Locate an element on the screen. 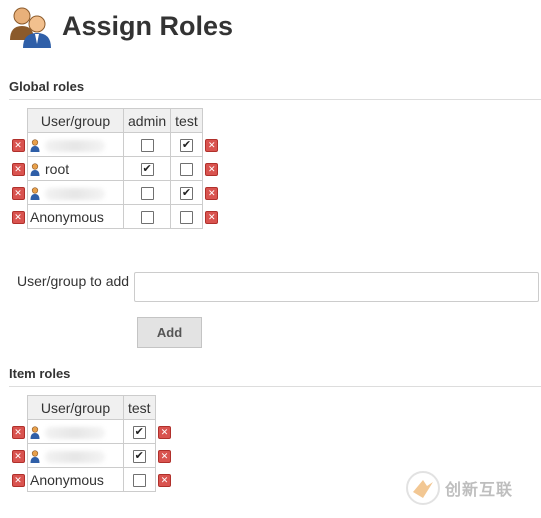  watermark: 创新互联 is located at coordinates (459, 488).